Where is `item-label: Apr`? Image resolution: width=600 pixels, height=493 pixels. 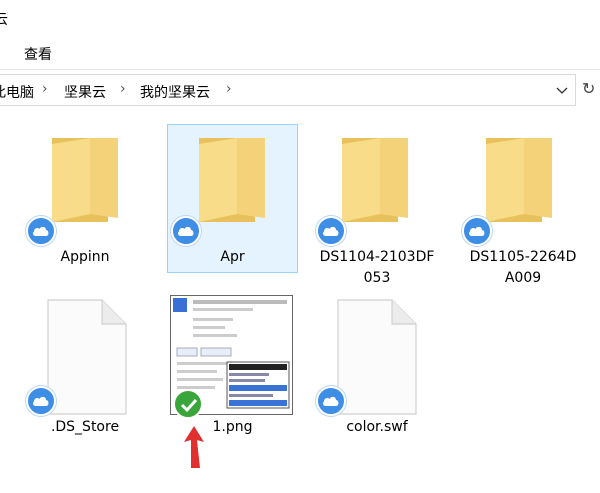 item-label: Apr is located at coordinates (232, 257).